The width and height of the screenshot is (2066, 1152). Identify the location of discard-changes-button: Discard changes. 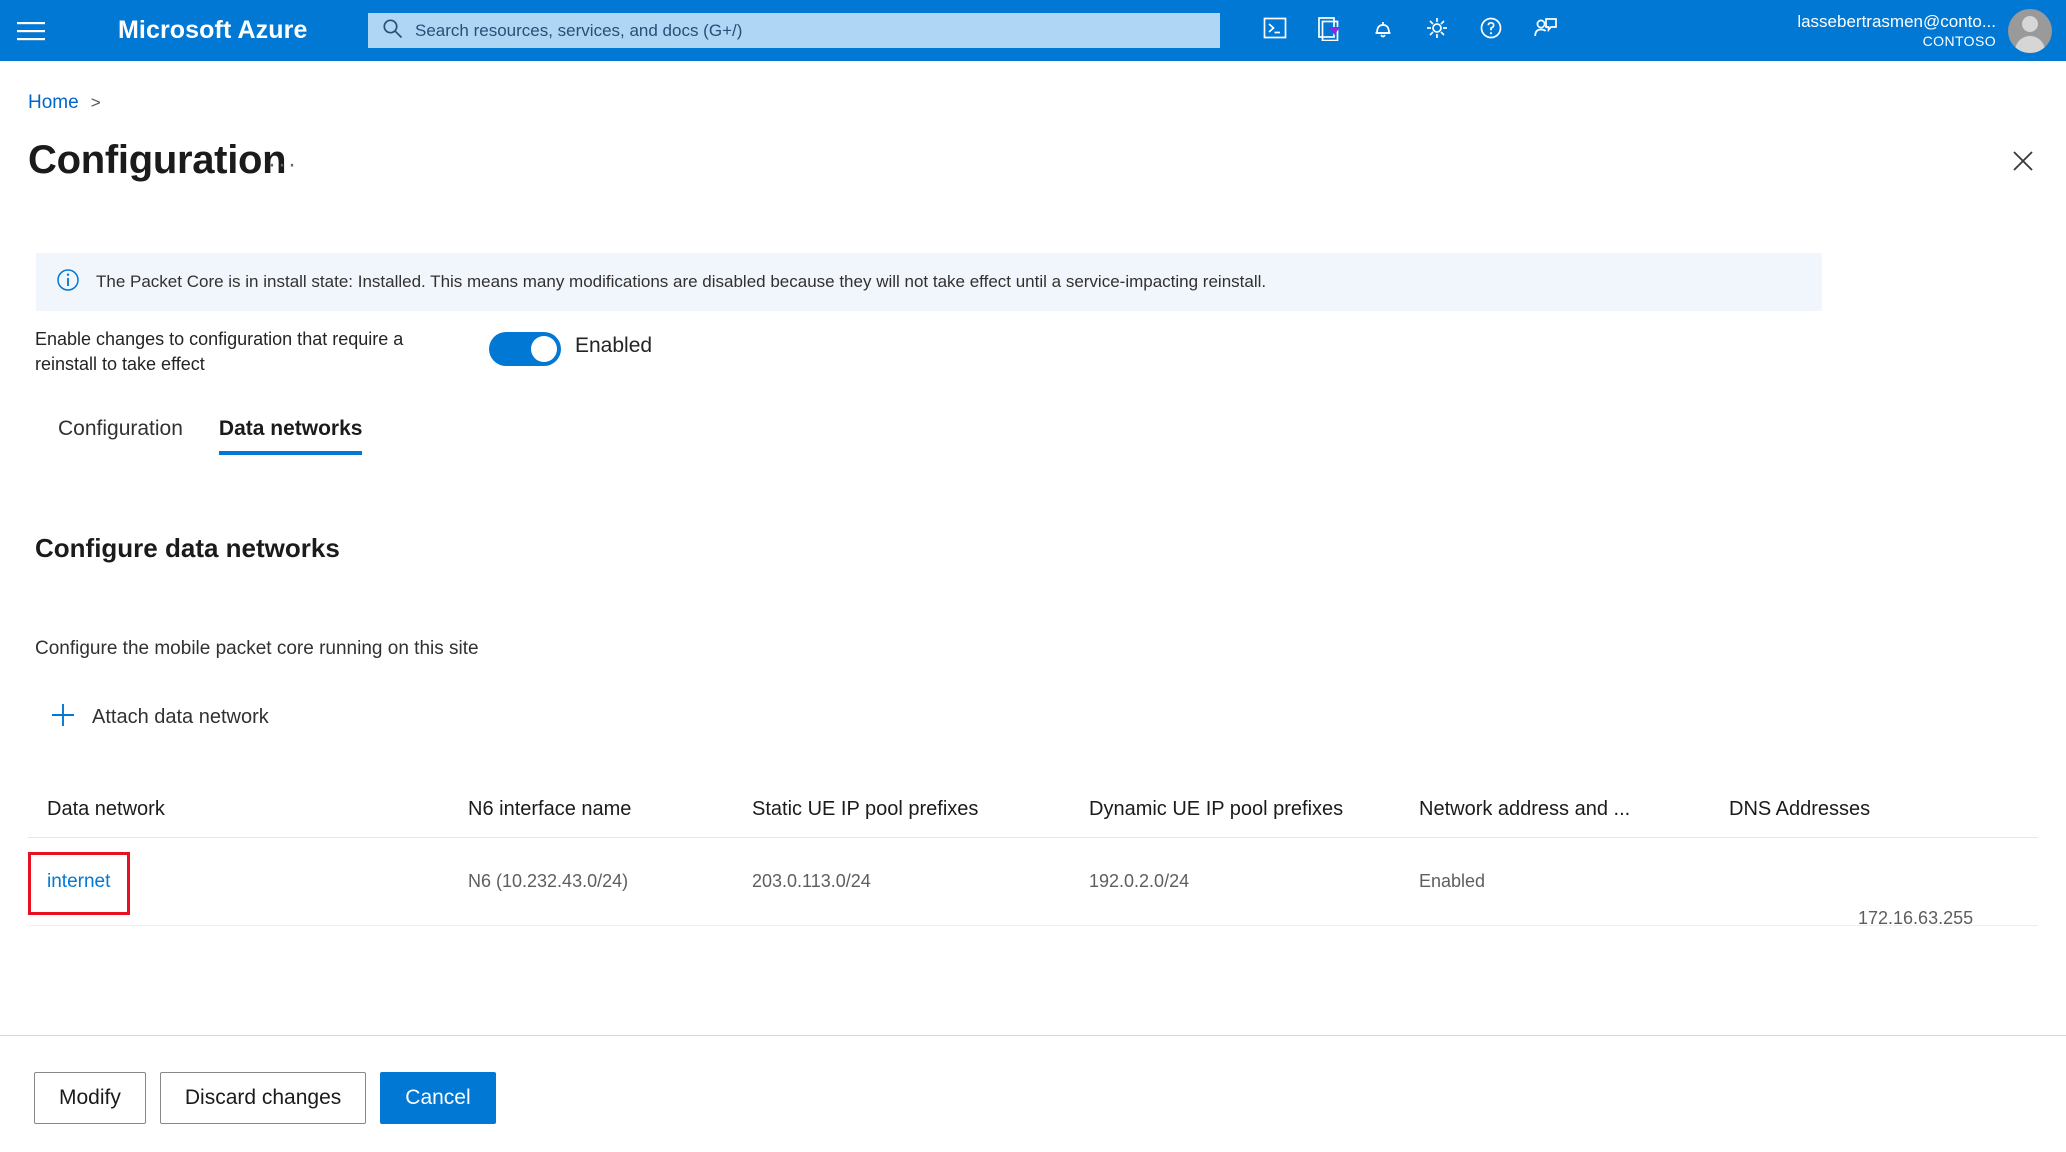
(263, 1098).